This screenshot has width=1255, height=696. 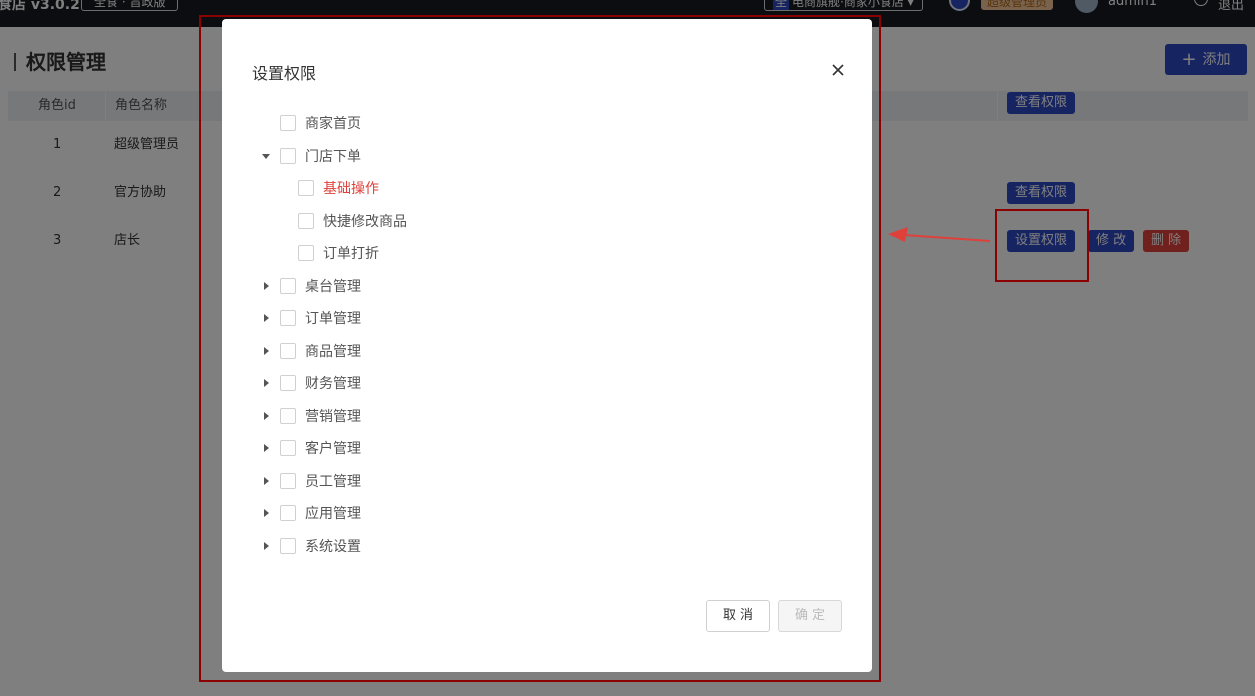 I want to click on tree-node: 财务管理, so click(x=310, y=383).